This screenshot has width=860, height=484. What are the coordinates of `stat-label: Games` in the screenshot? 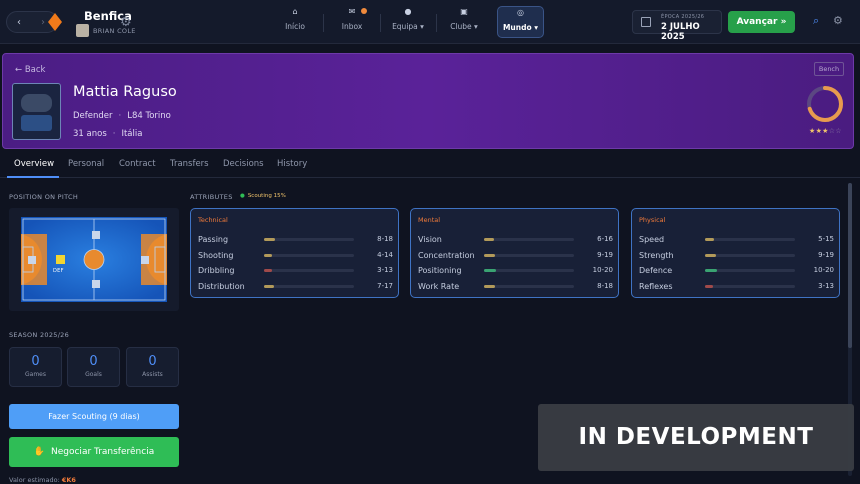 It's located at (35, 374).